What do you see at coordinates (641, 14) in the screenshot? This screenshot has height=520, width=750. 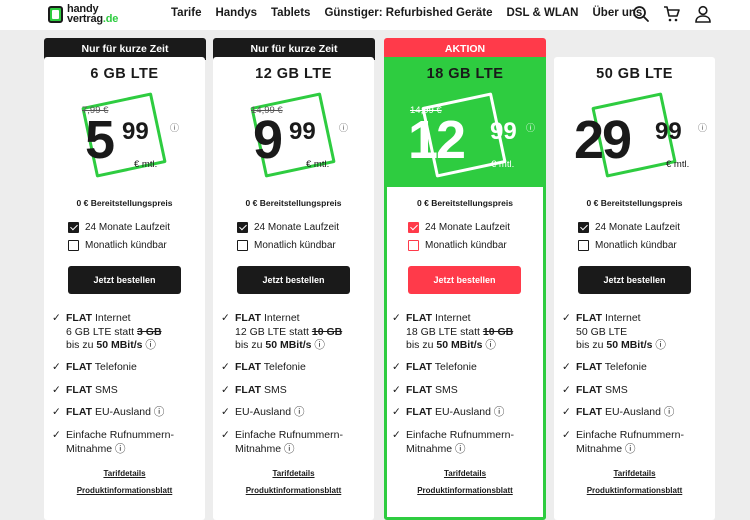 I see `search-icon` at bounding box center [641, 14].